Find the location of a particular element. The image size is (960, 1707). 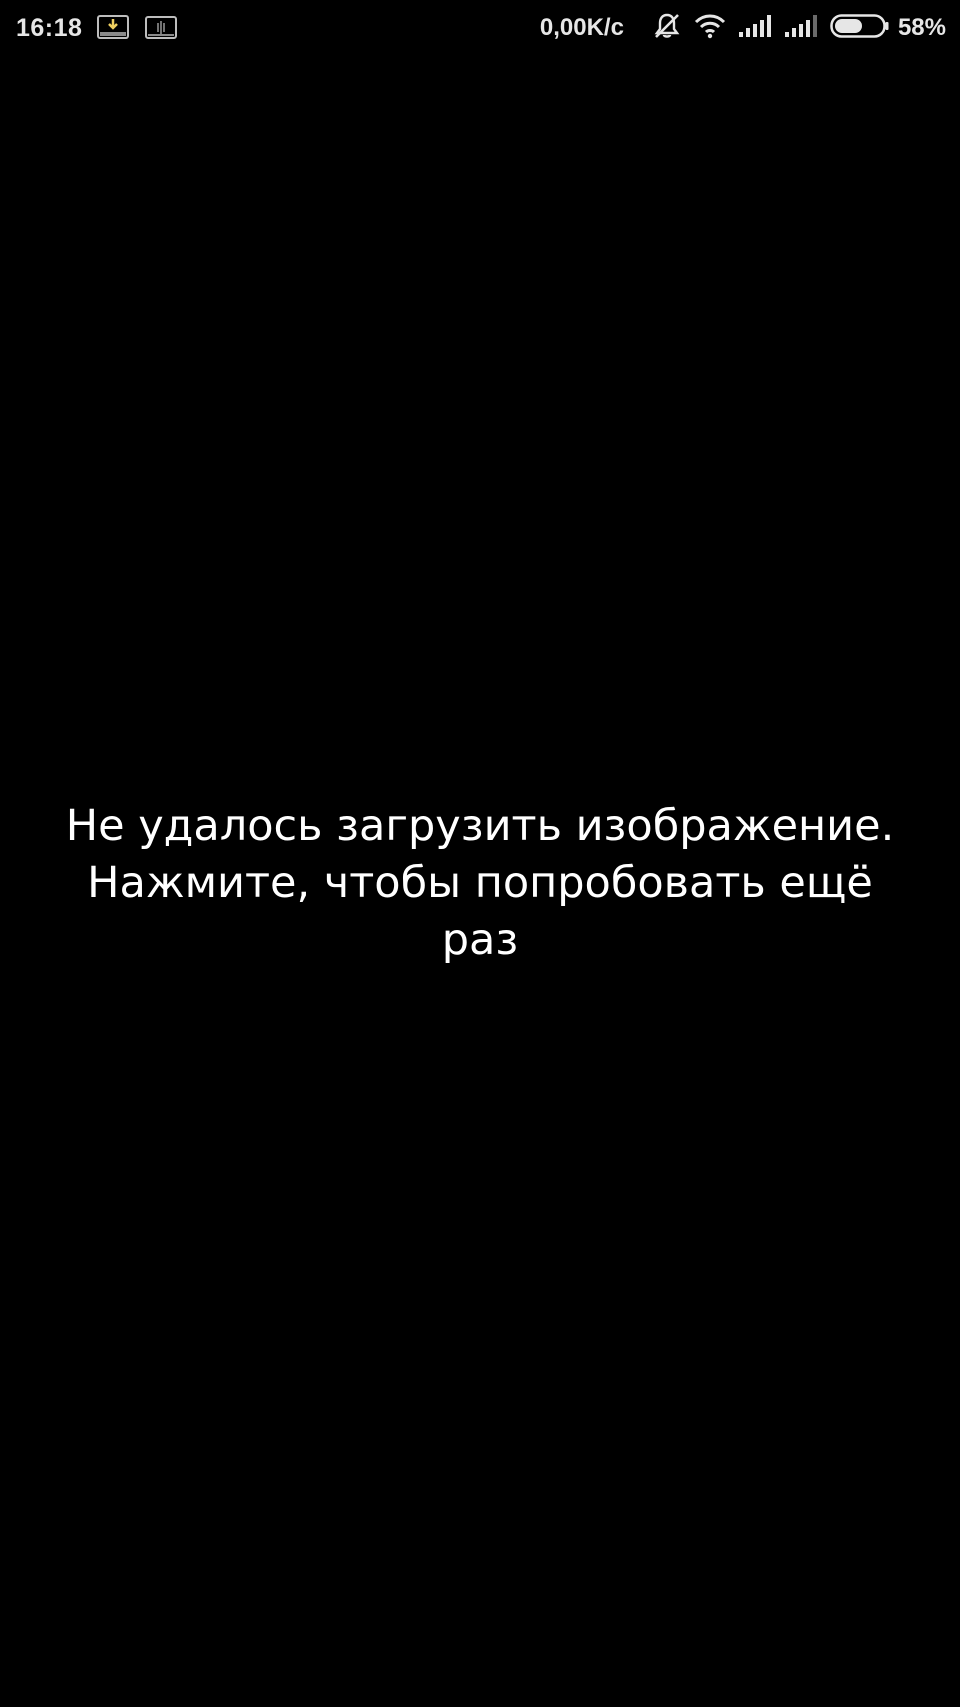

status-time: 16:18 is located at coordinates (49, 27).